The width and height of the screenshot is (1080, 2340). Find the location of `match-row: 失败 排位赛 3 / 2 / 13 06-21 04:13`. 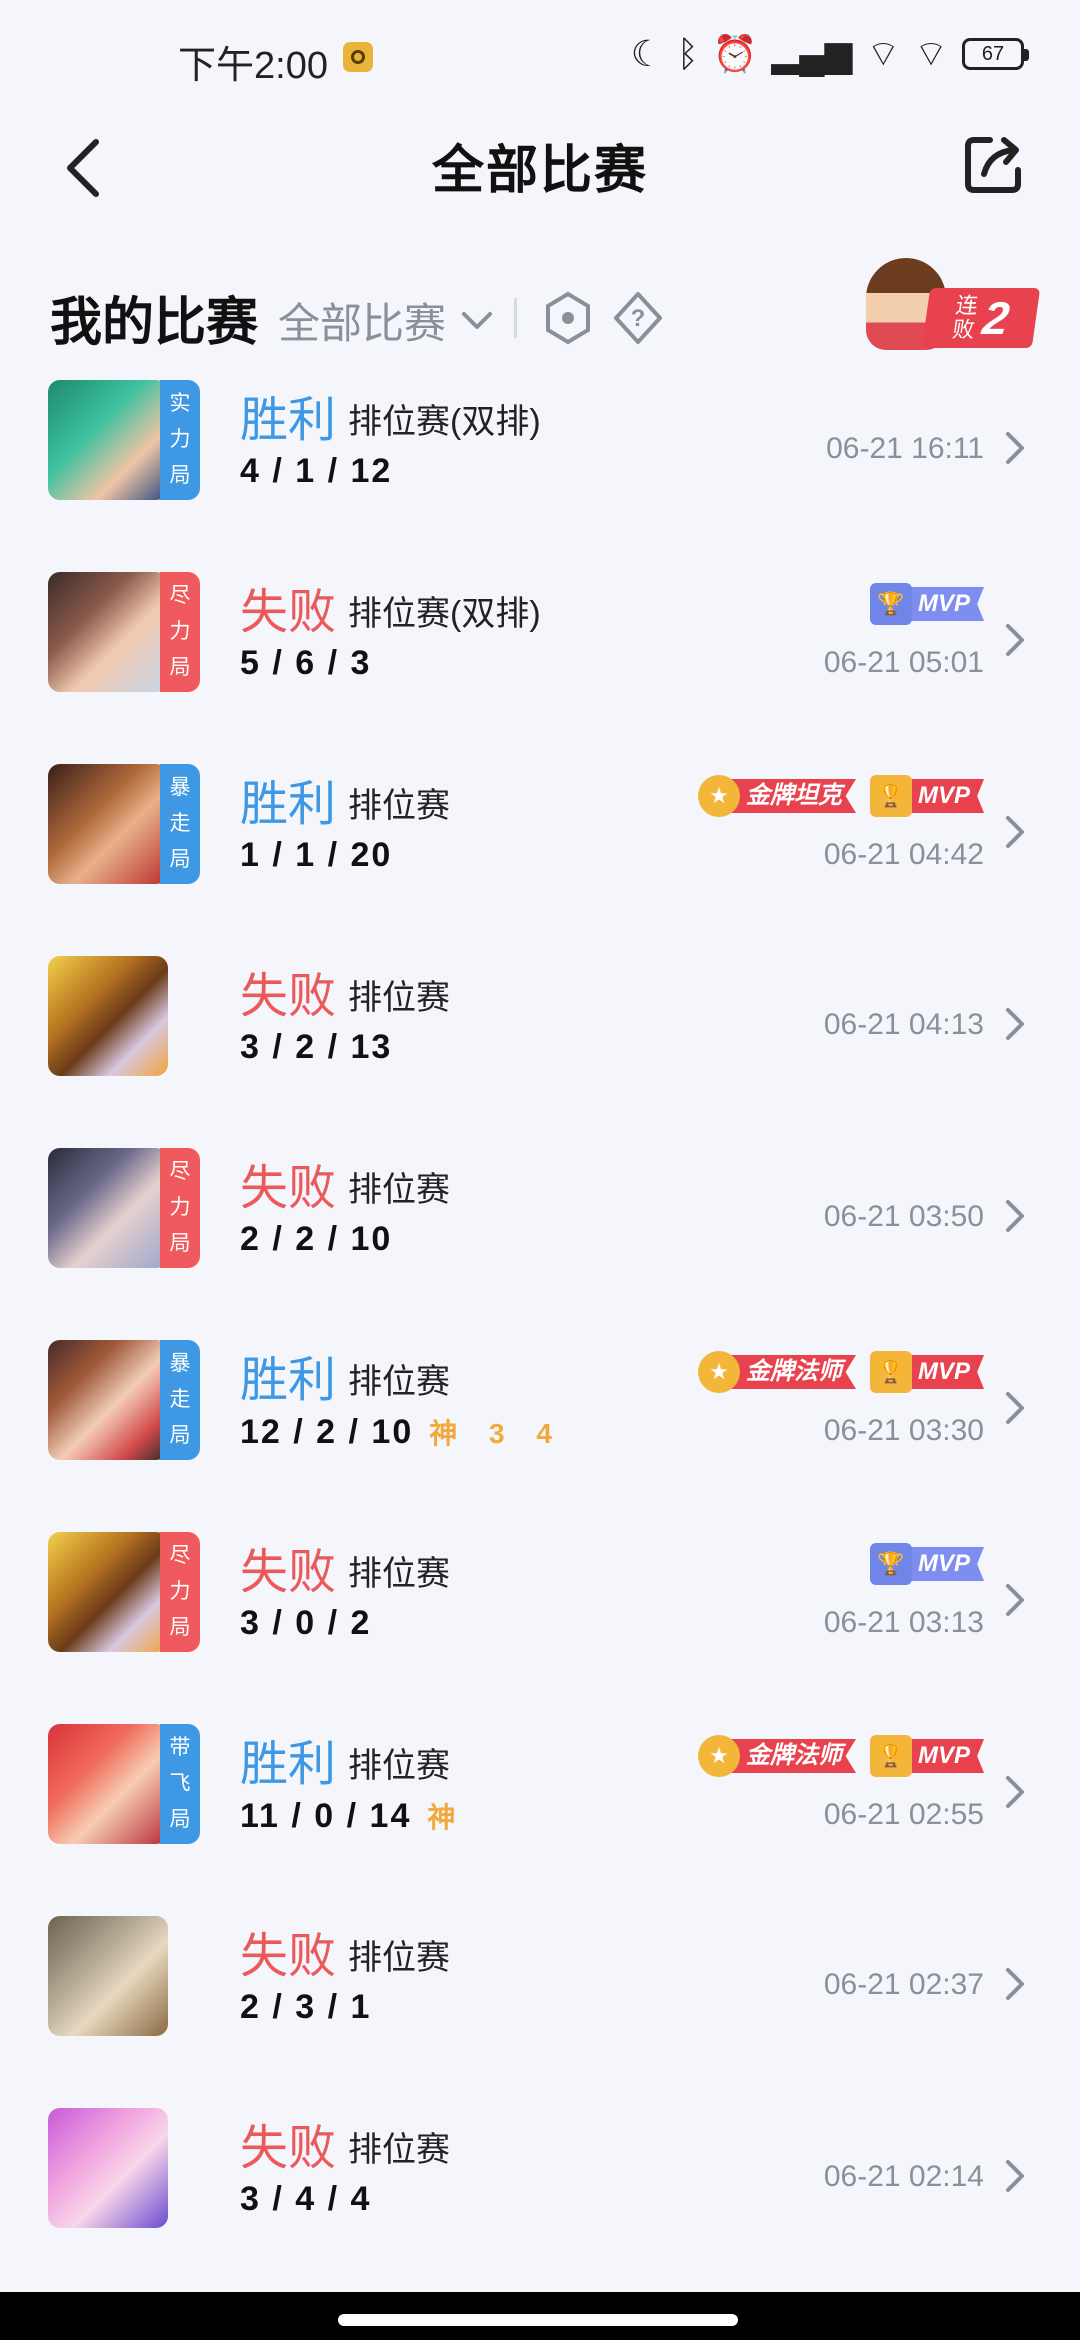

match-row: 失败 排位赛 3 / 2 / 13 06-21 04:13 is located at coordinates (540, 1052).